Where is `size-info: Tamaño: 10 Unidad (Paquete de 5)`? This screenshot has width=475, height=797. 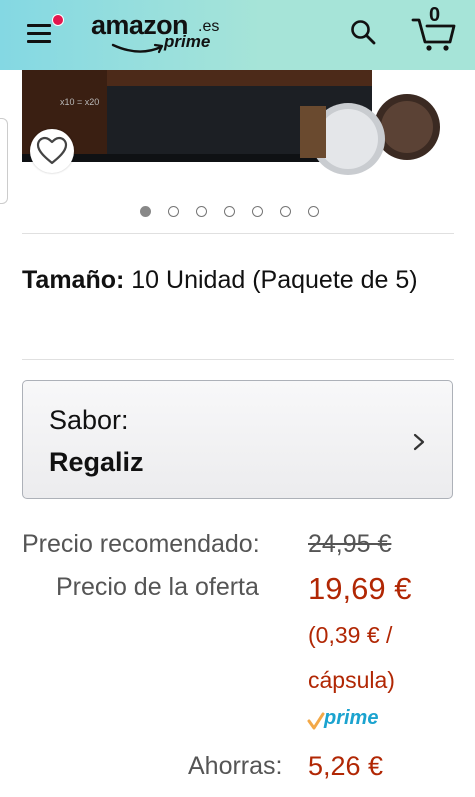
size-info: Tamaño: 10 Unidad (Paquete de 5) is located at coordinates (239, 280).